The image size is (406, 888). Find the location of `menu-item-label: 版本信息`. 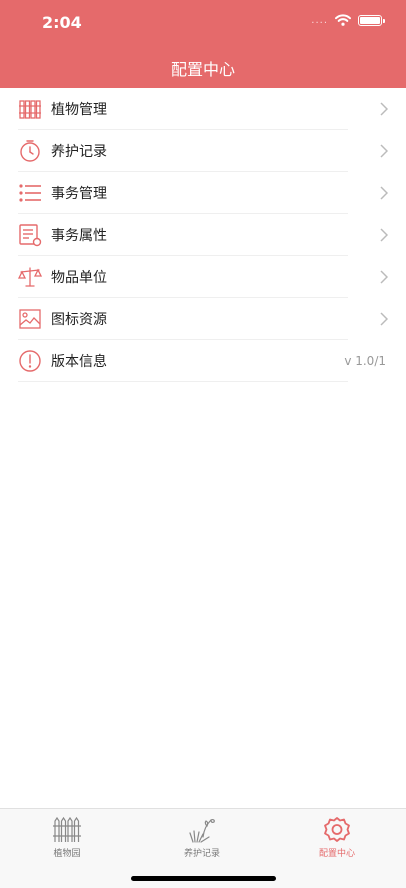

menu-item-label: 版本信息 is located at coordinates (79, 362).